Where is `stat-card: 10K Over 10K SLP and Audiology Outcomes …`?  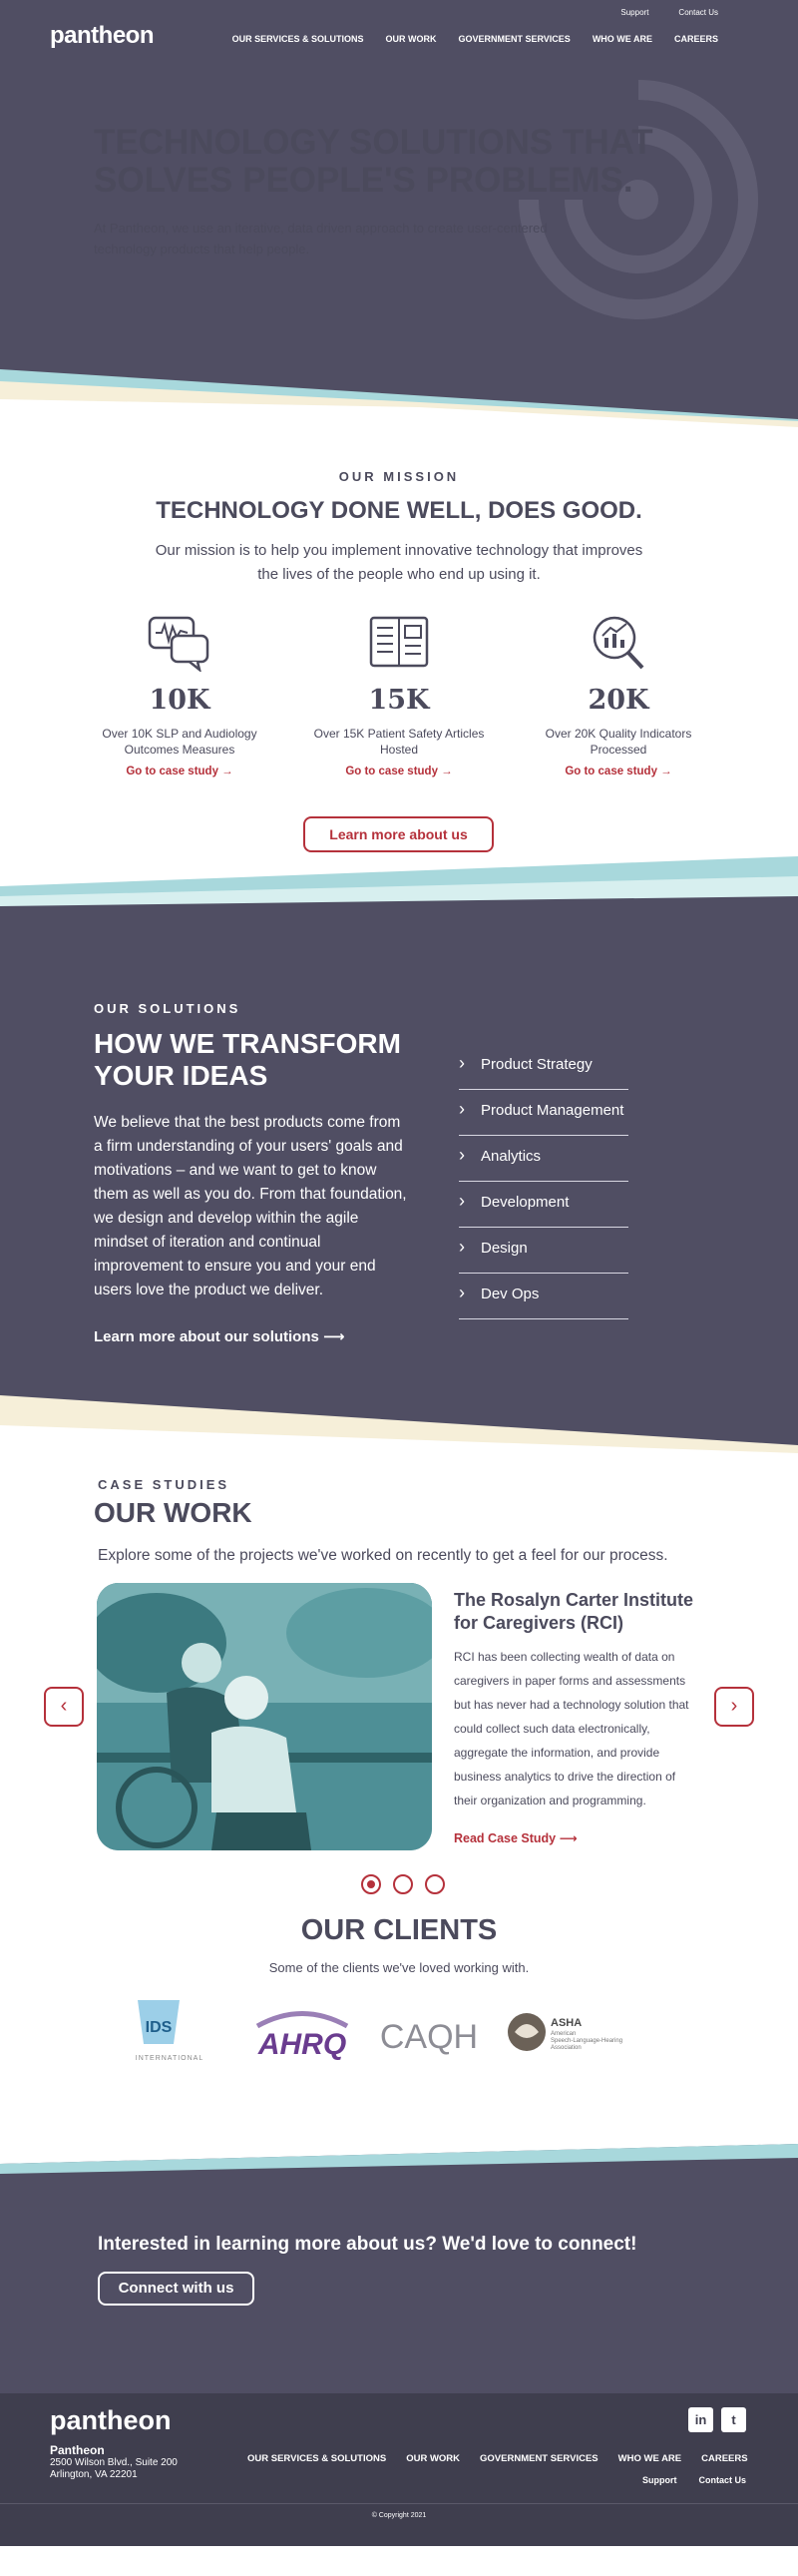 stat-card: 10K Over 10K SLP and Audiology Outcomes … is located at coordinates (179, 696).